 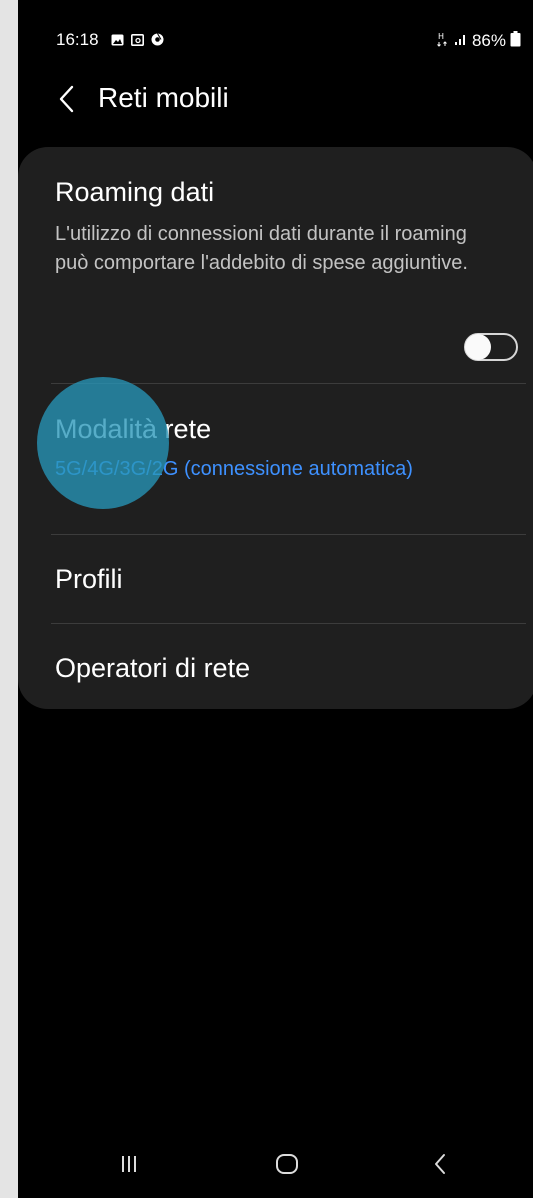 I want to click on recent-apps-button, so click(x=129, y=1164).